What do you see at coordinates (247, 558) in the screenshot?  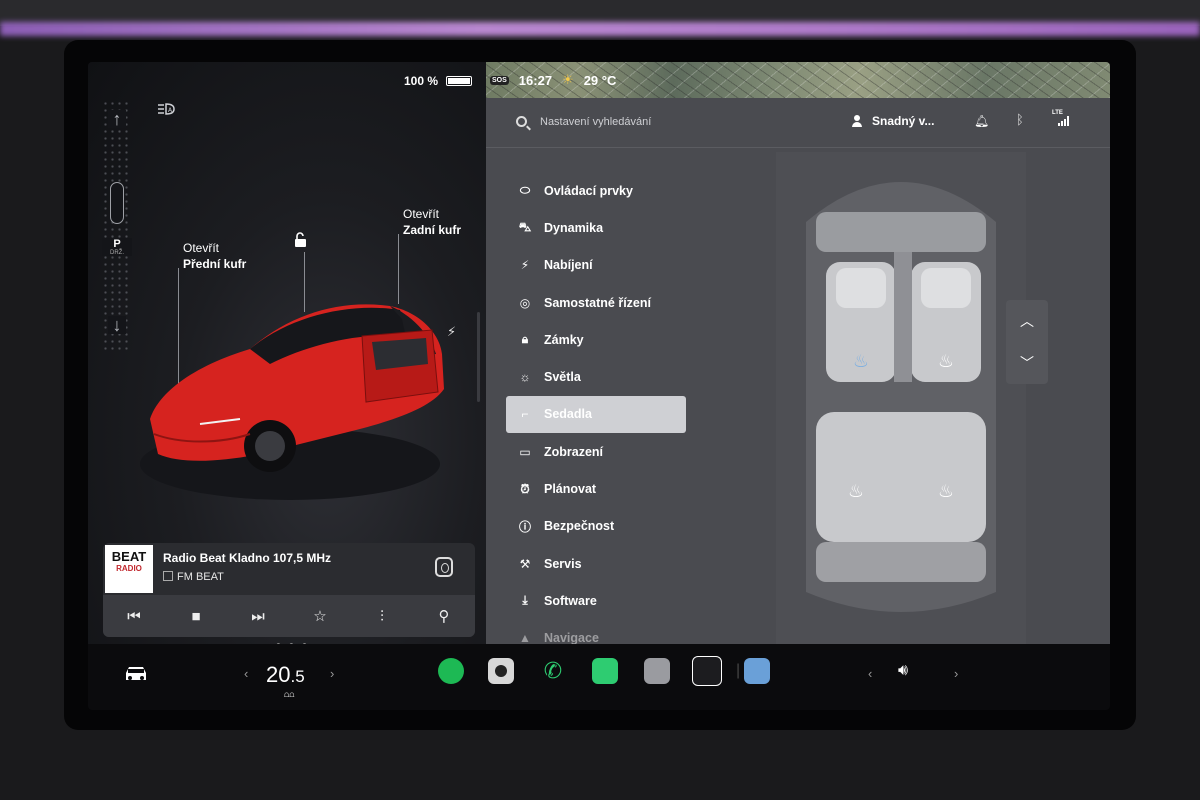 I see `station-name: Radio Beat Kladno 107,5 MHz` at bounding box center [247, 558].